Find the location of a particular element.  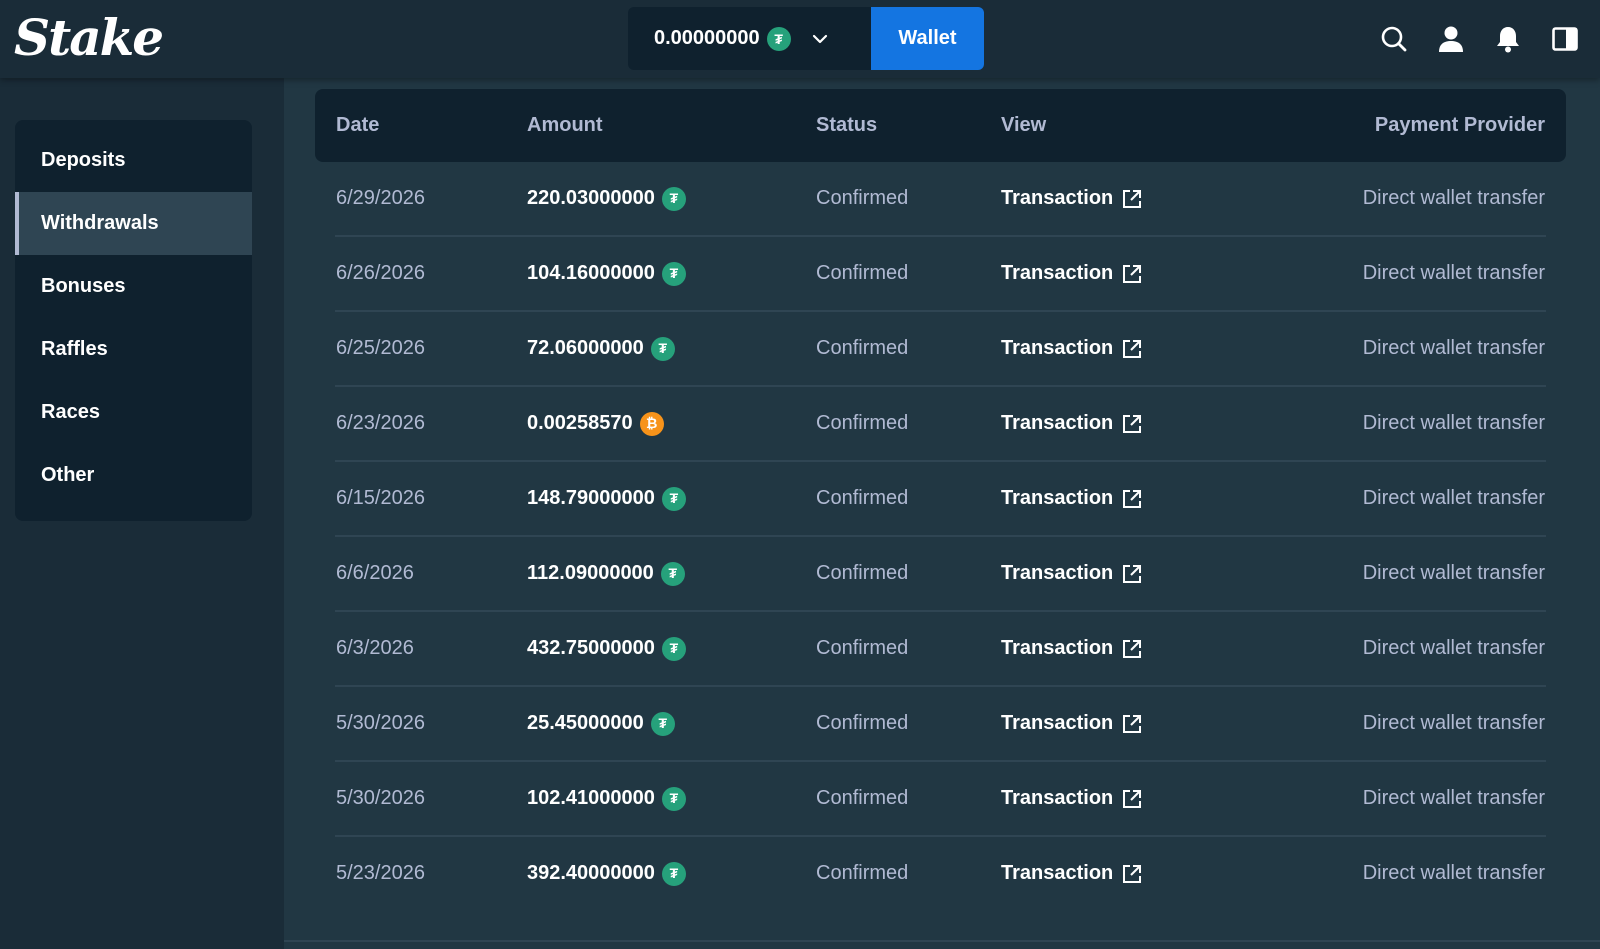

row-date: 6/3/2026 is located at coordinates (375, 648).